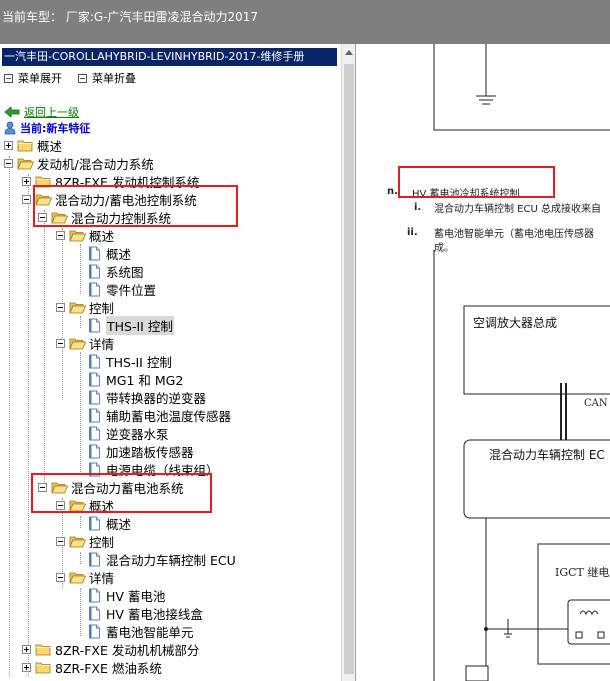 The height and width of the screenshot is (681, 610). I want to click on tree-item-hbs-control: 控制, so click(85, 541).